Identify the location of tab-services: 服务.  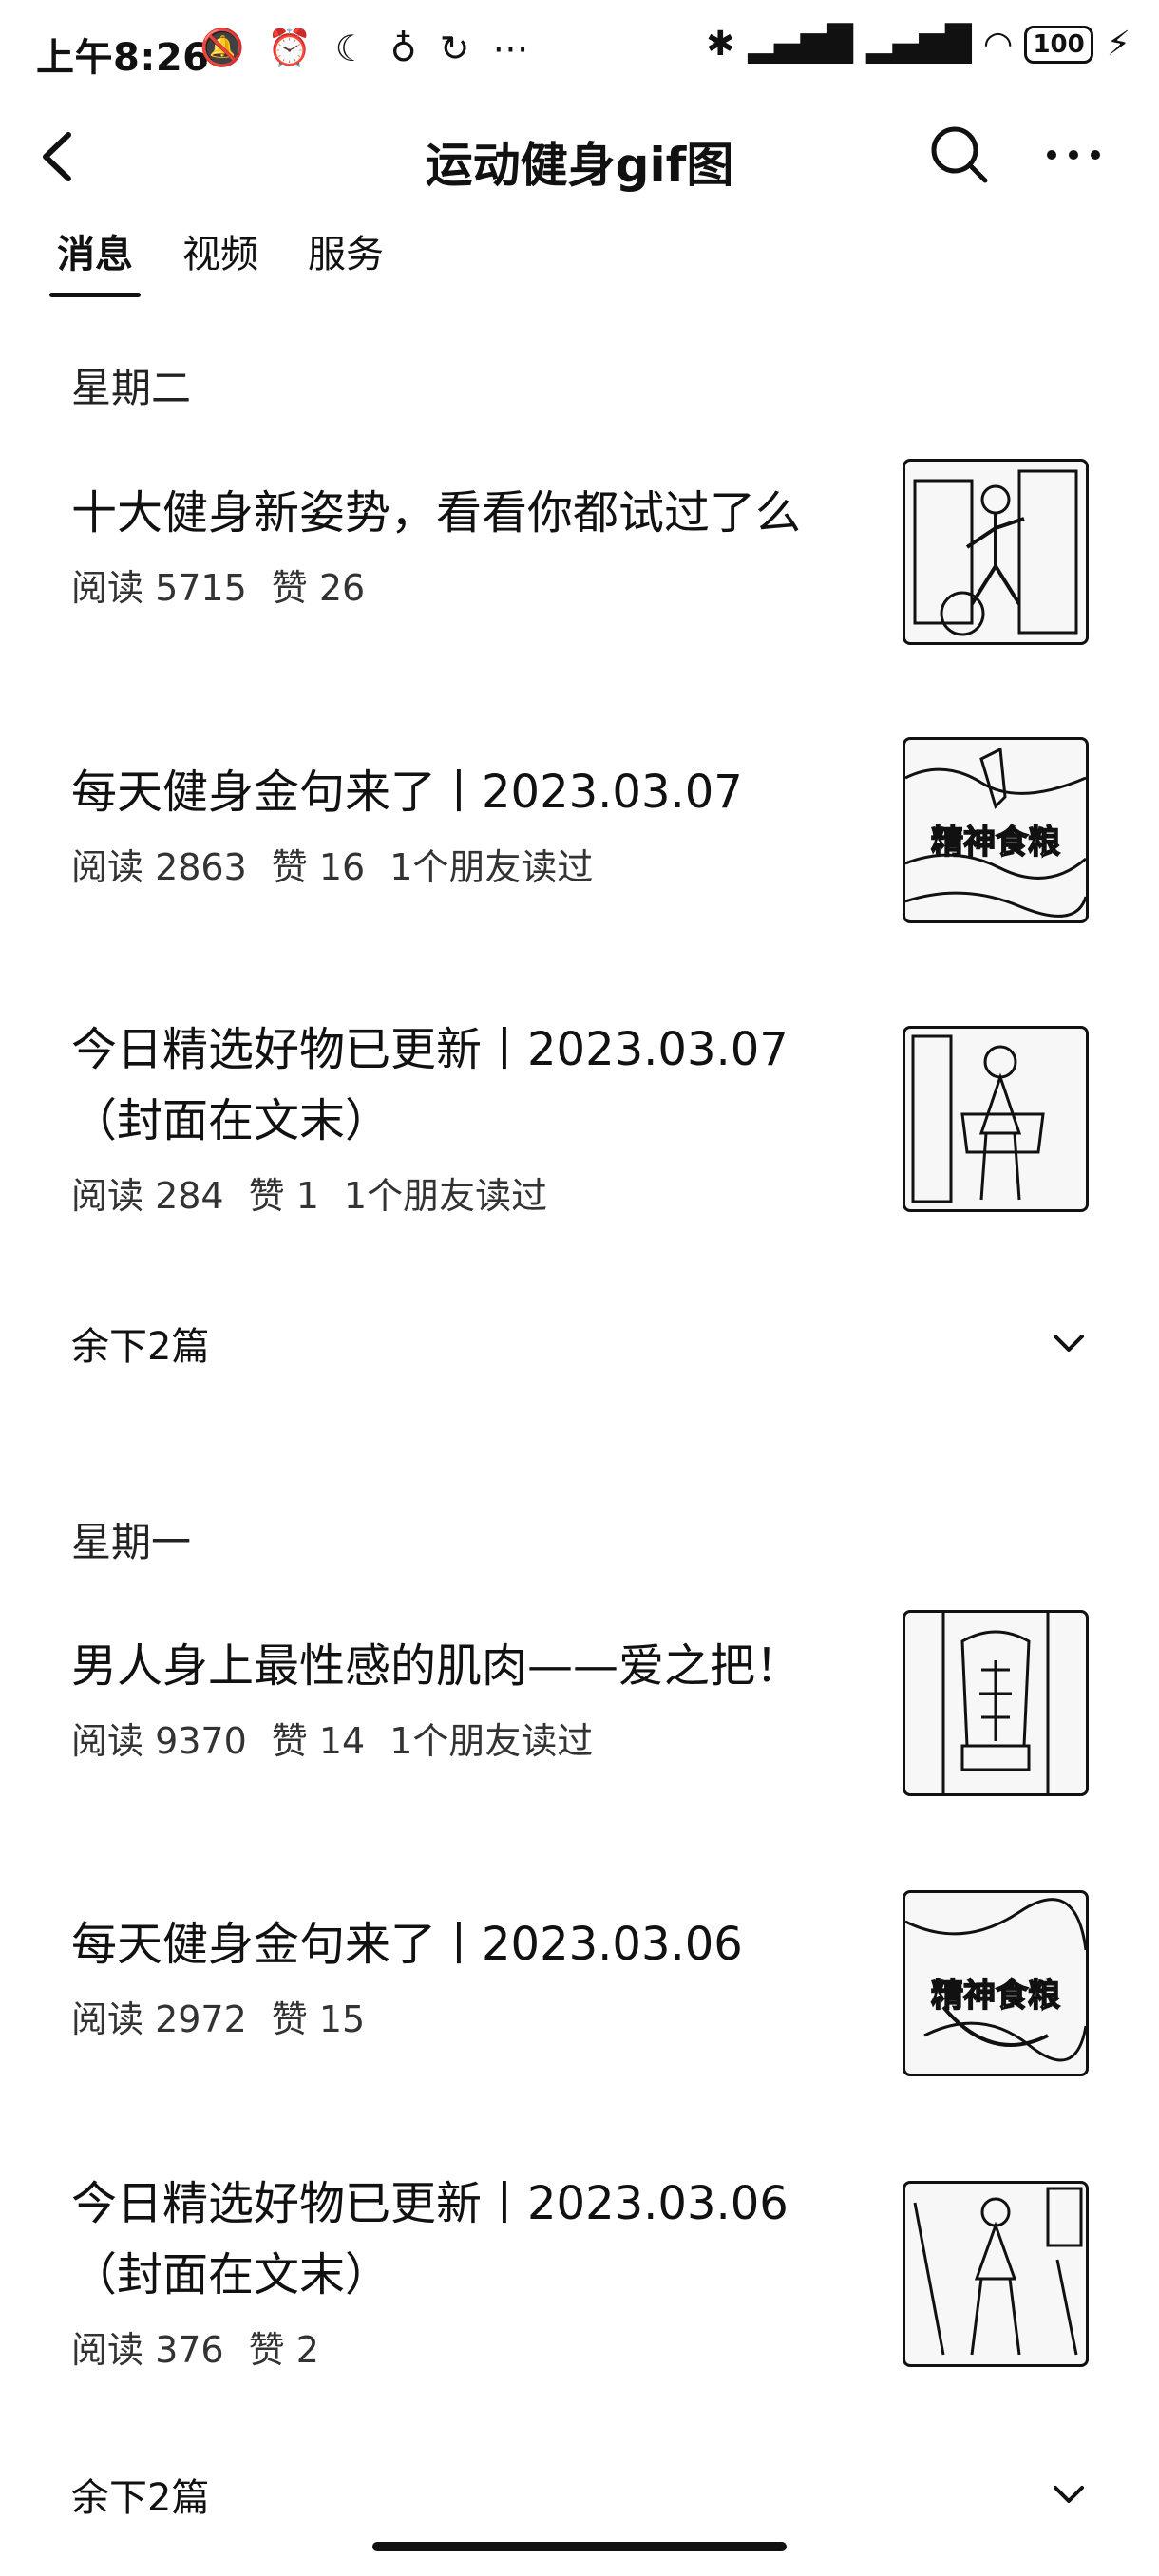
(346, 252).